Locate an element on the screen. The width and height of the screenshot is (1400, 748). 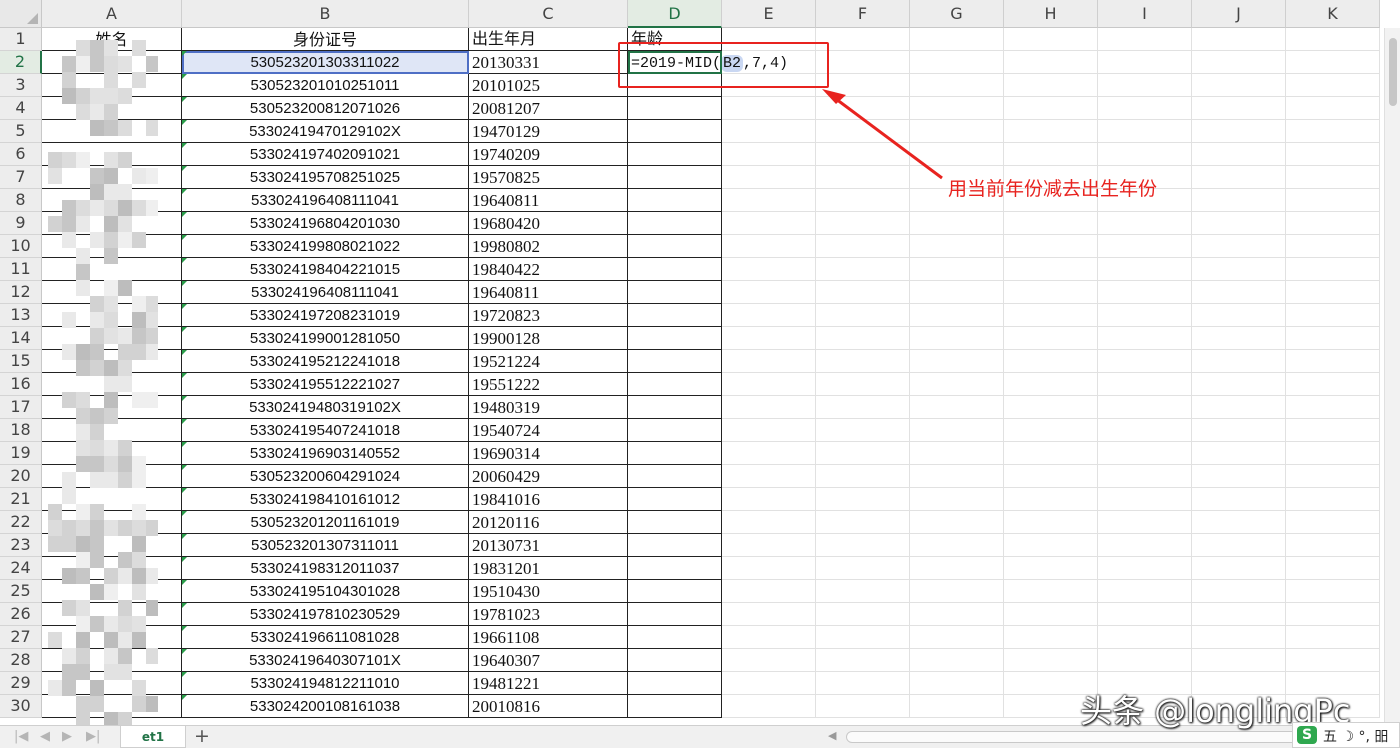
first-sheet-icon: |◀ is located at coordinates (21, 736).